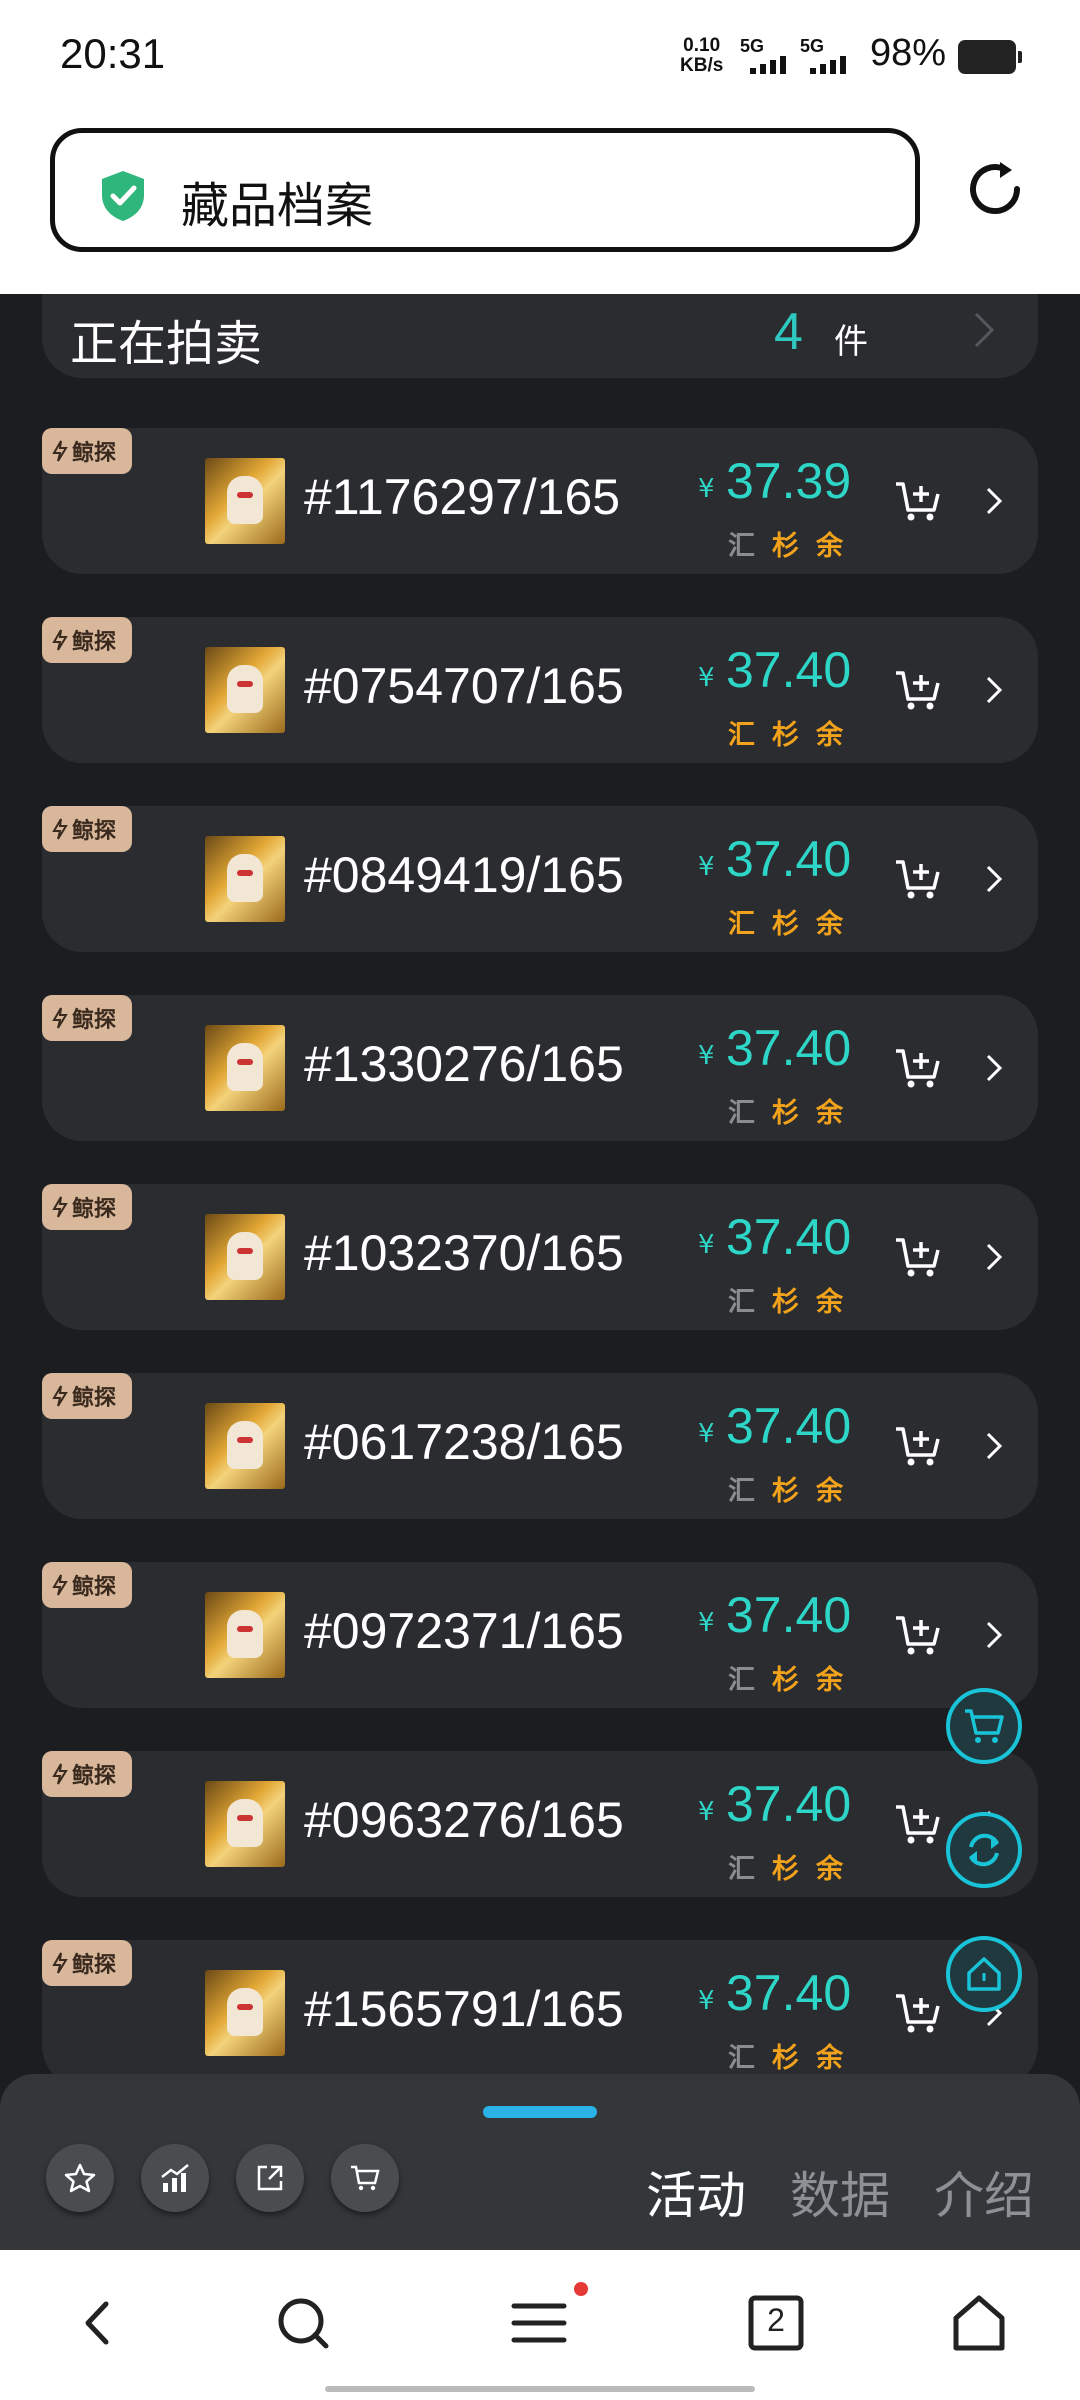  What do you see at coordinates (540, 501) in the screenshot?
I see `listing-row: 鲸探 #1176297/165 ¥37.39 汇杉余` at bounding box center [540, 501].